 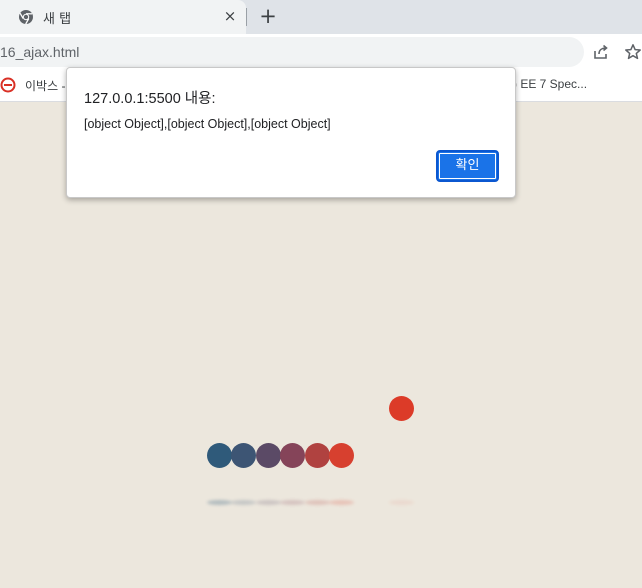 What do you see at coordinates (401, 502) in the screenshot?
I see `floating-dot-shadow` at bounding box center [401, 502].